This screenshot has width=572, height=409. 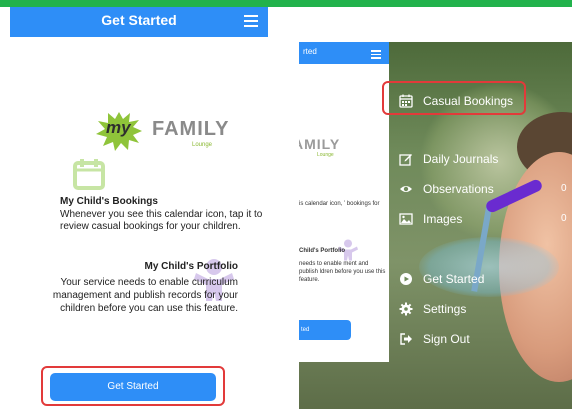 What do you see at coordinates (446, 339) in the screenshot?
I see `menu-item-label: Sign Out` at bounding box center [446, 339].